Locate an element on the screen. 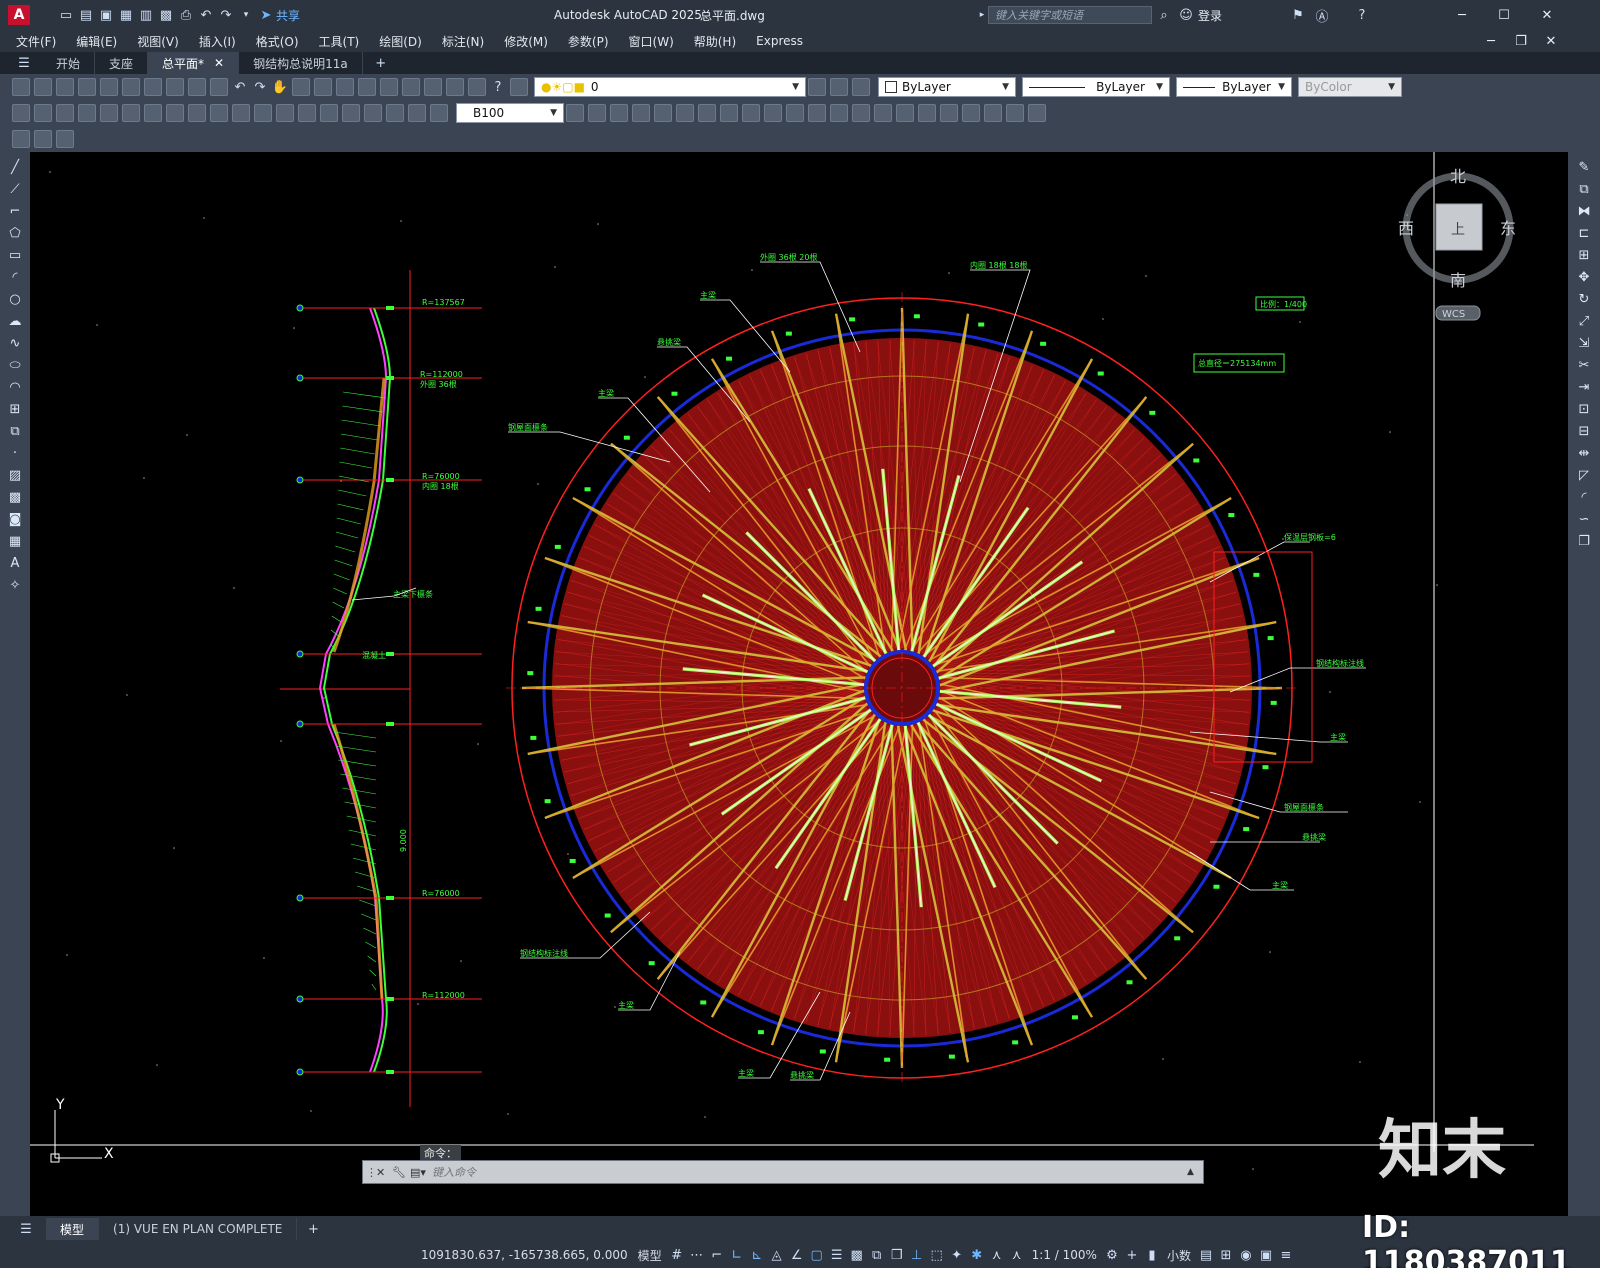 The image size is (1600, 1268). dynamic-ucs-icon: ⊥ is located at coordinates (917, 1255).